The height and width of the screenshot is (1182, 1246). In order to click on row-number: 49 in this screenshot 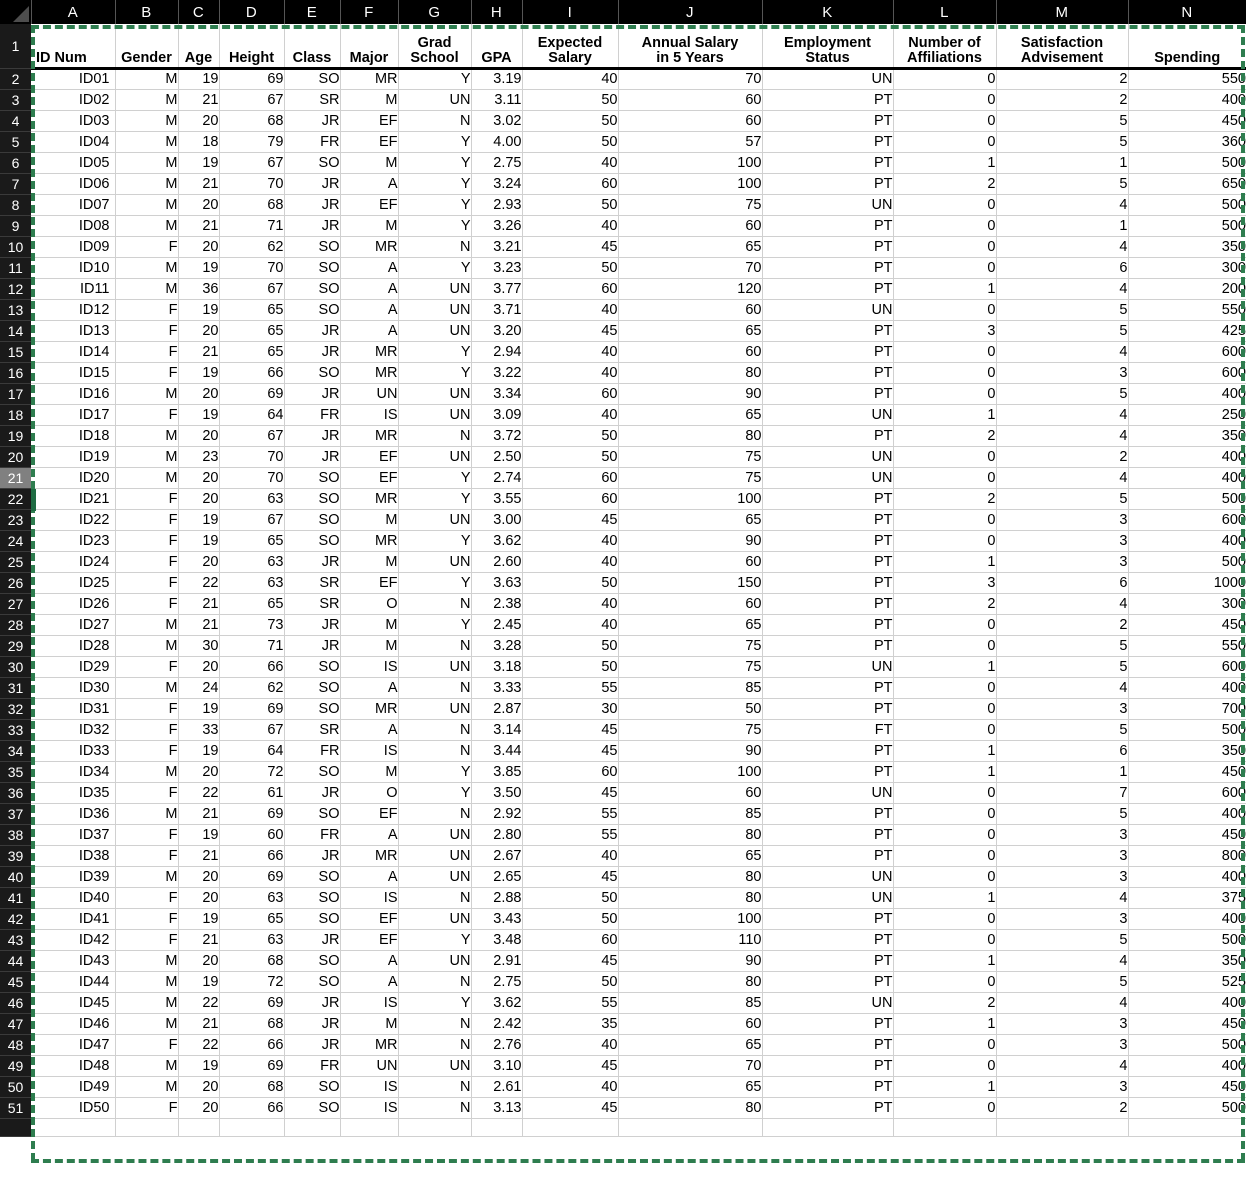, I will do `click(15, 1066)`.